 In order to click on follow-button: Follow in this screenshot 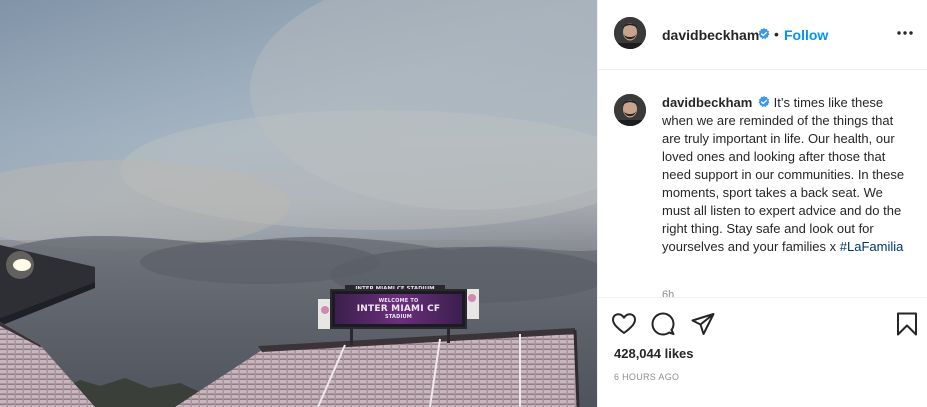, I will do `click(806, 35)`.